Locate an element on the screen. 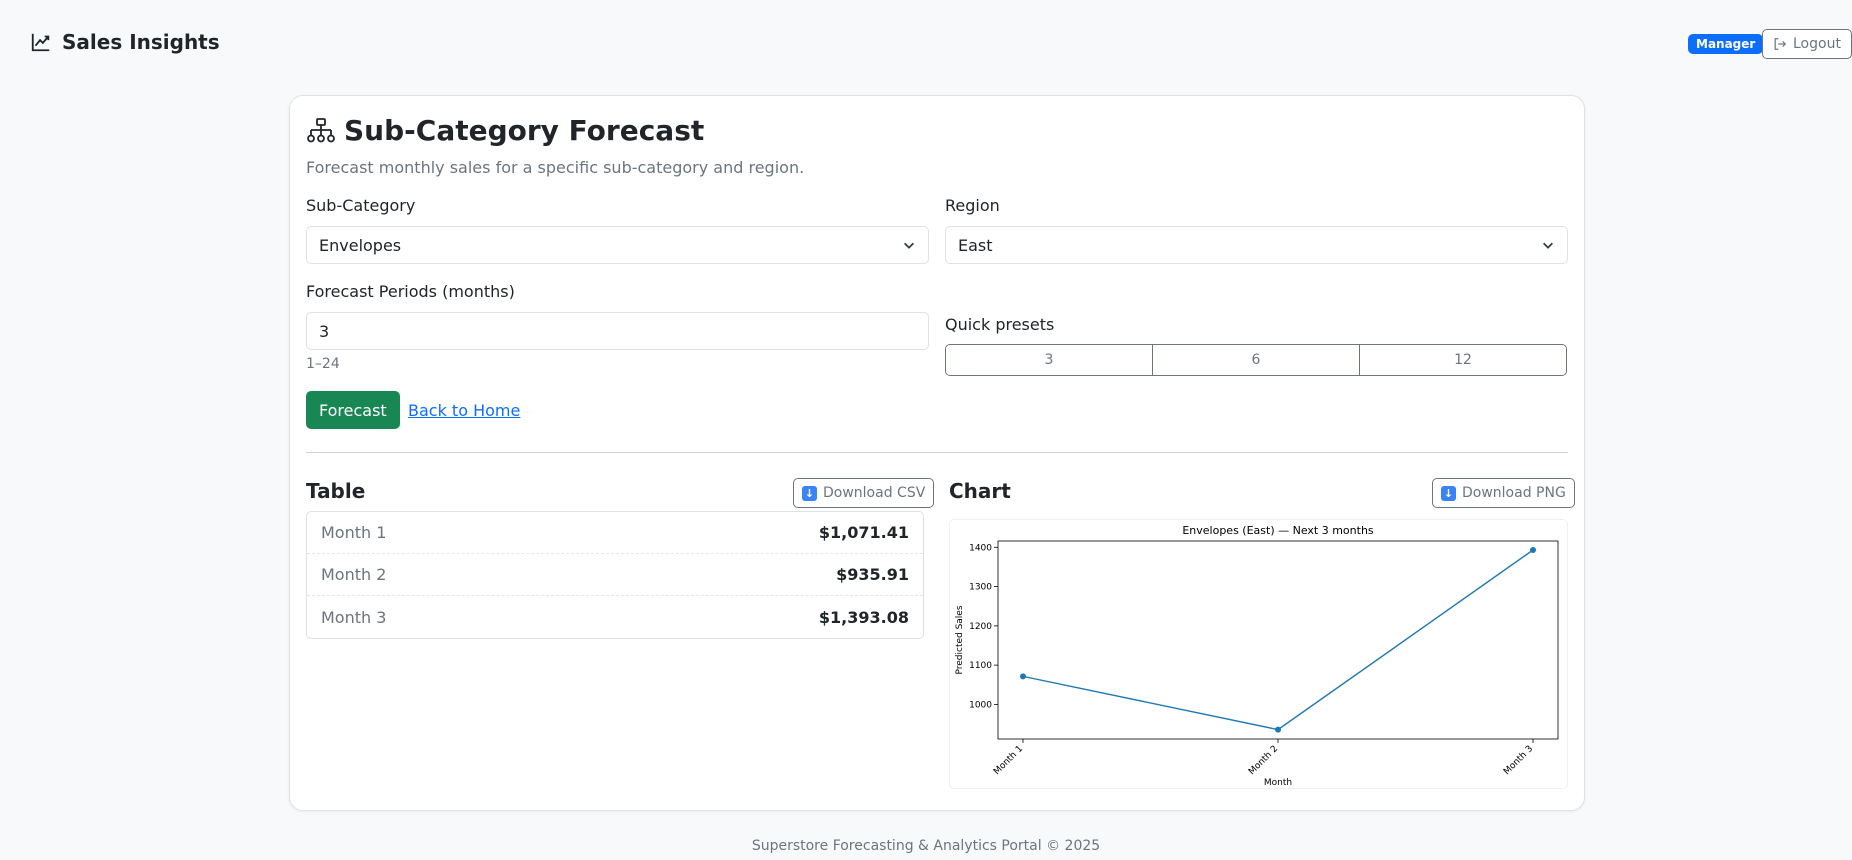 The image size is (1852, 860). periods-label: Forecast Periods (months) is located at coordinates (410, 291).